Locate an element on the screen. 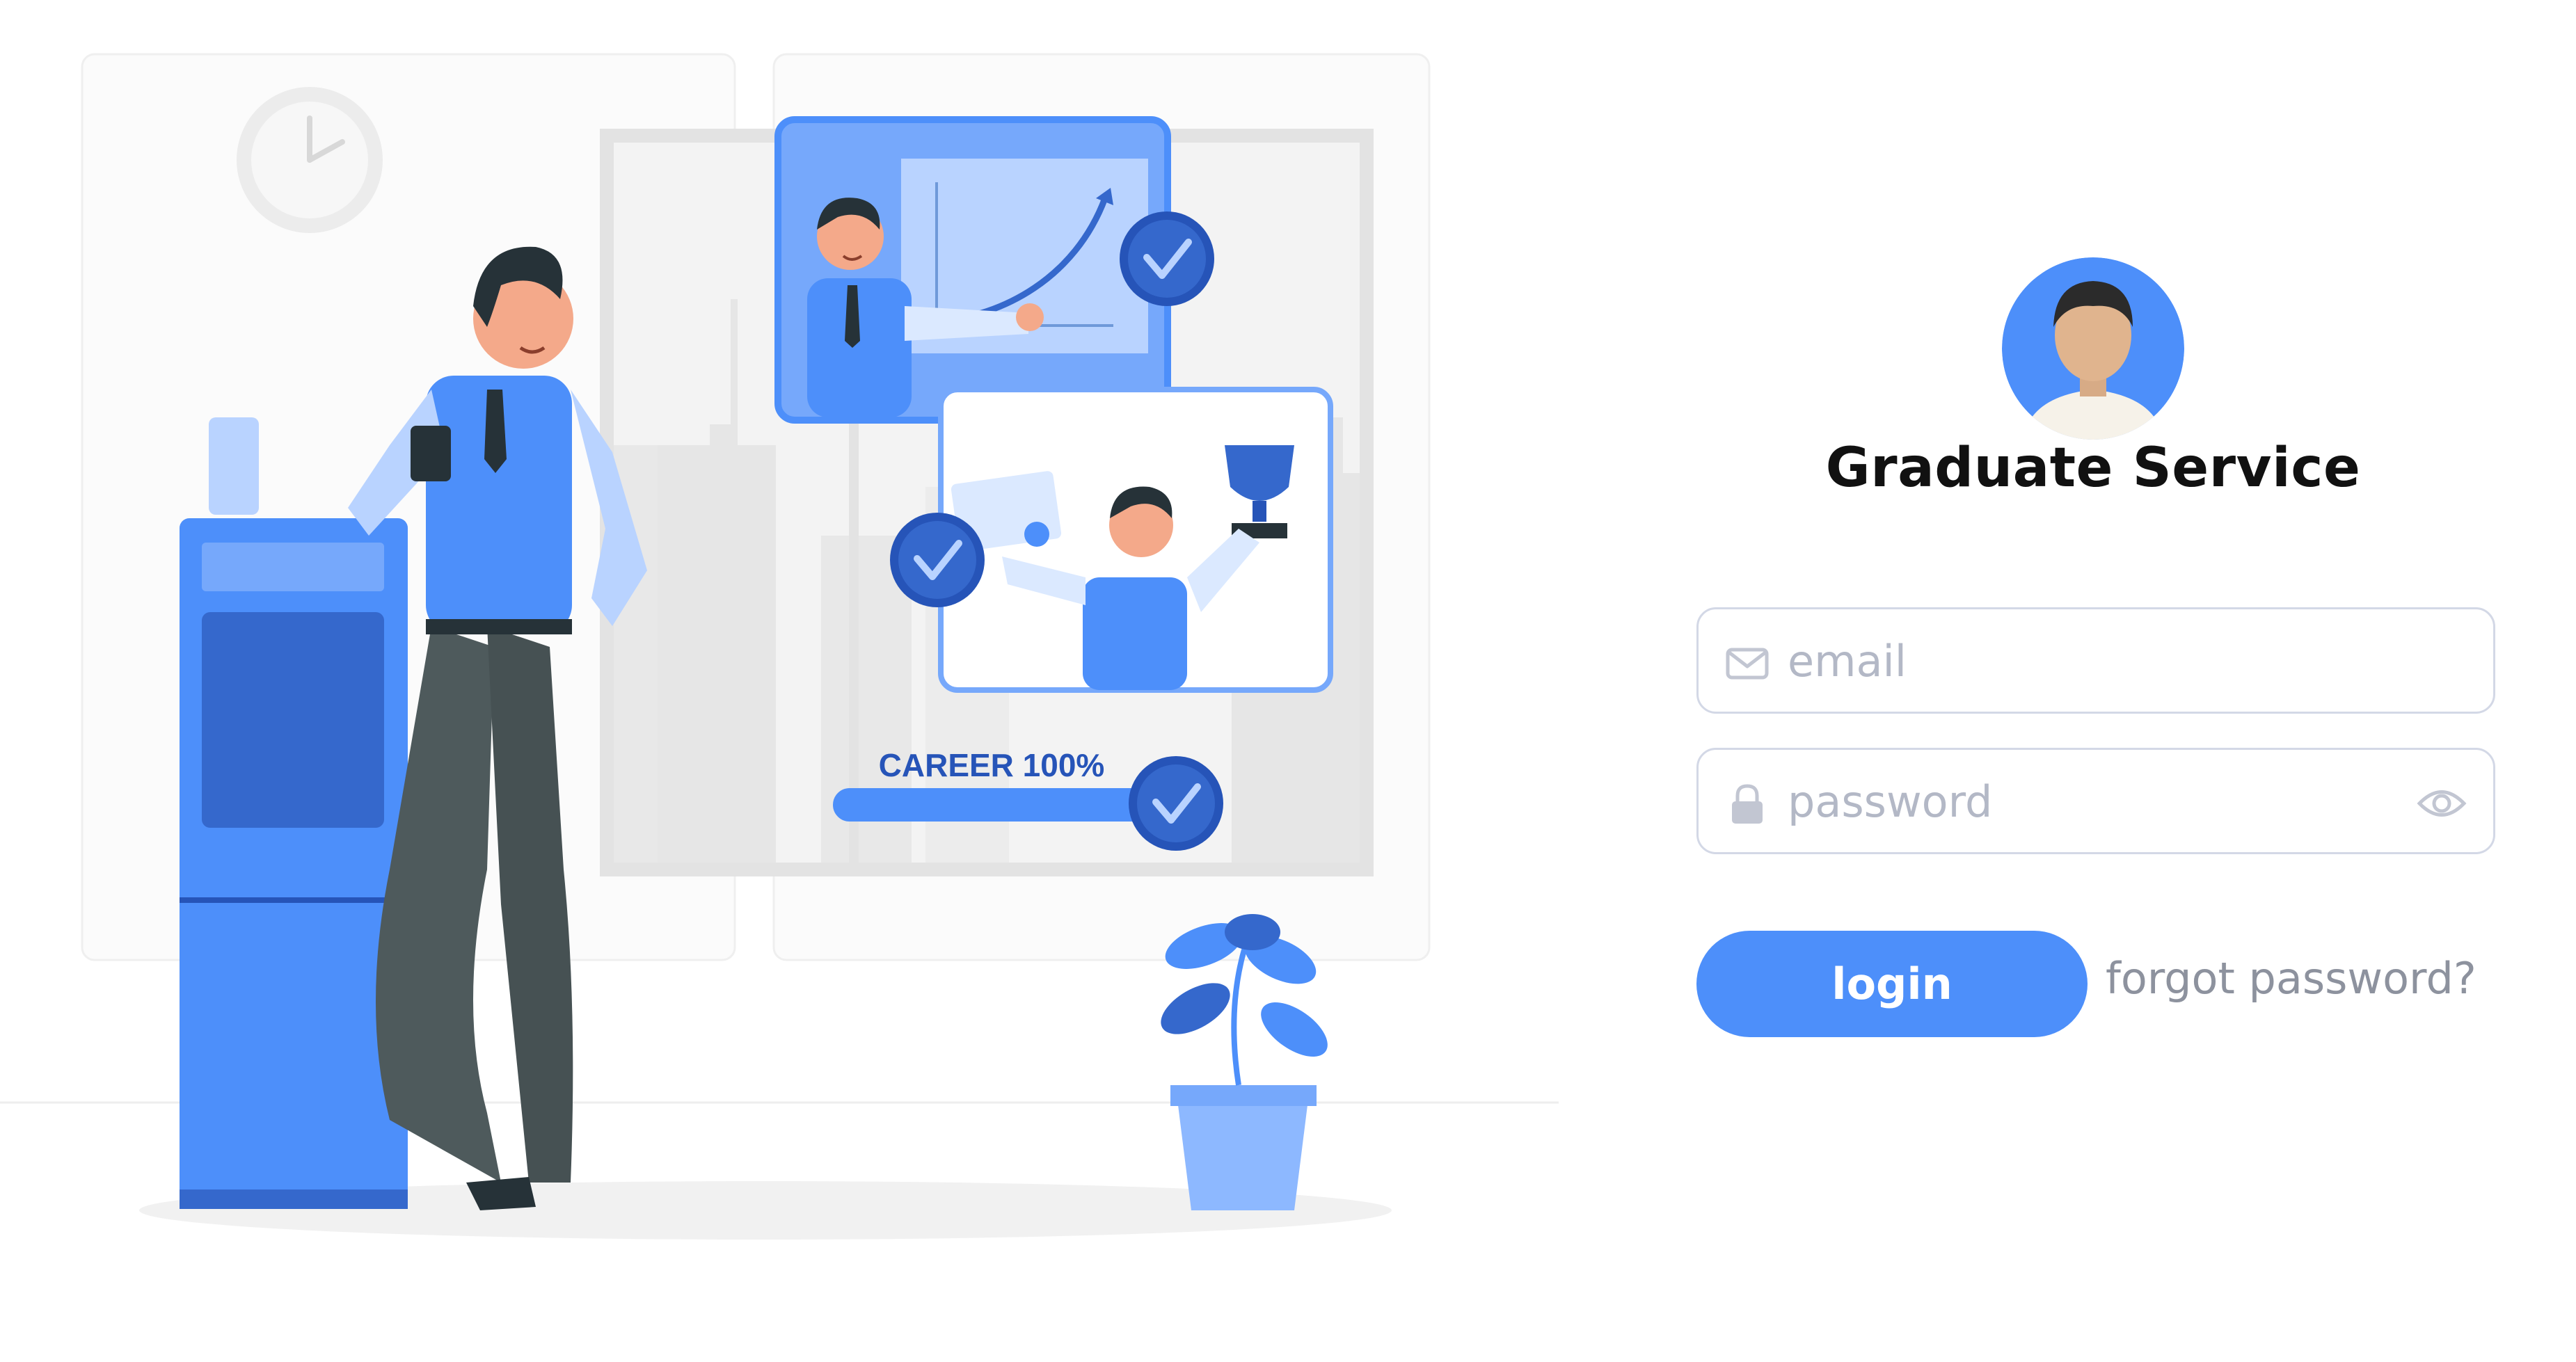  password-field-container is located at coordinates (2095, 801).